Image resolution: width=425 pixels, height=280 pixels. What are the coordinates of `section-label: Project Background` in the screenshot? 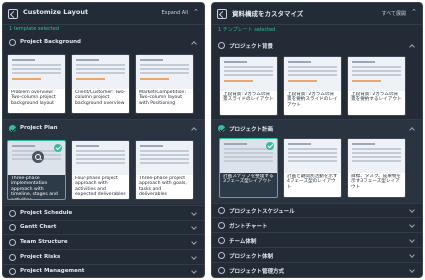 It's located at (50, 42).